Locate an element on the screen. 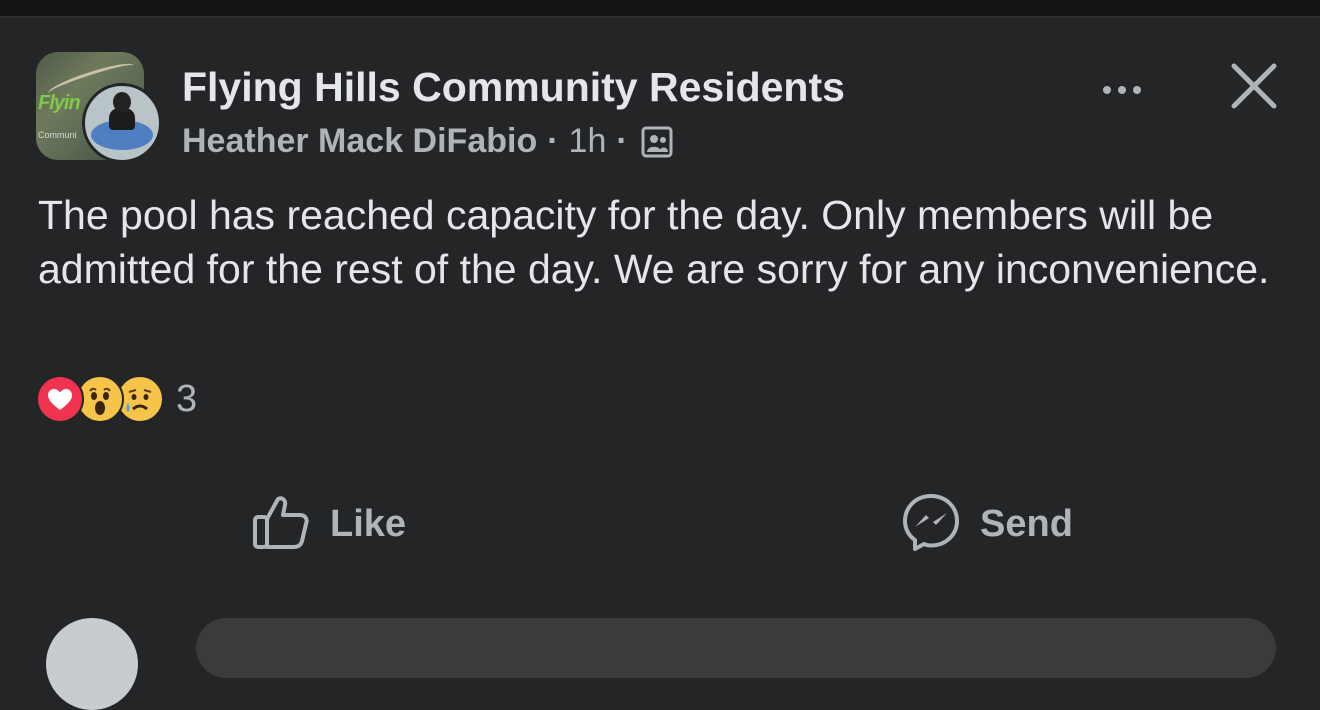 The width and height of the screenshot is (1320, 710). post-meta: Heather Mack DiFabio · 1h · is located at coordinates (428, 141).